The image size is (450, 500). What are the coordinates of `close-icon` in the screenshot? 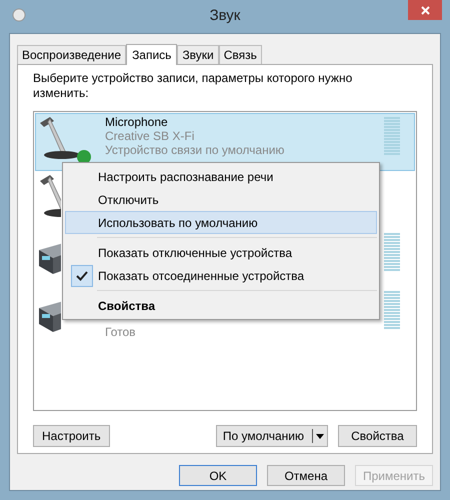 It's located at (425, 10).